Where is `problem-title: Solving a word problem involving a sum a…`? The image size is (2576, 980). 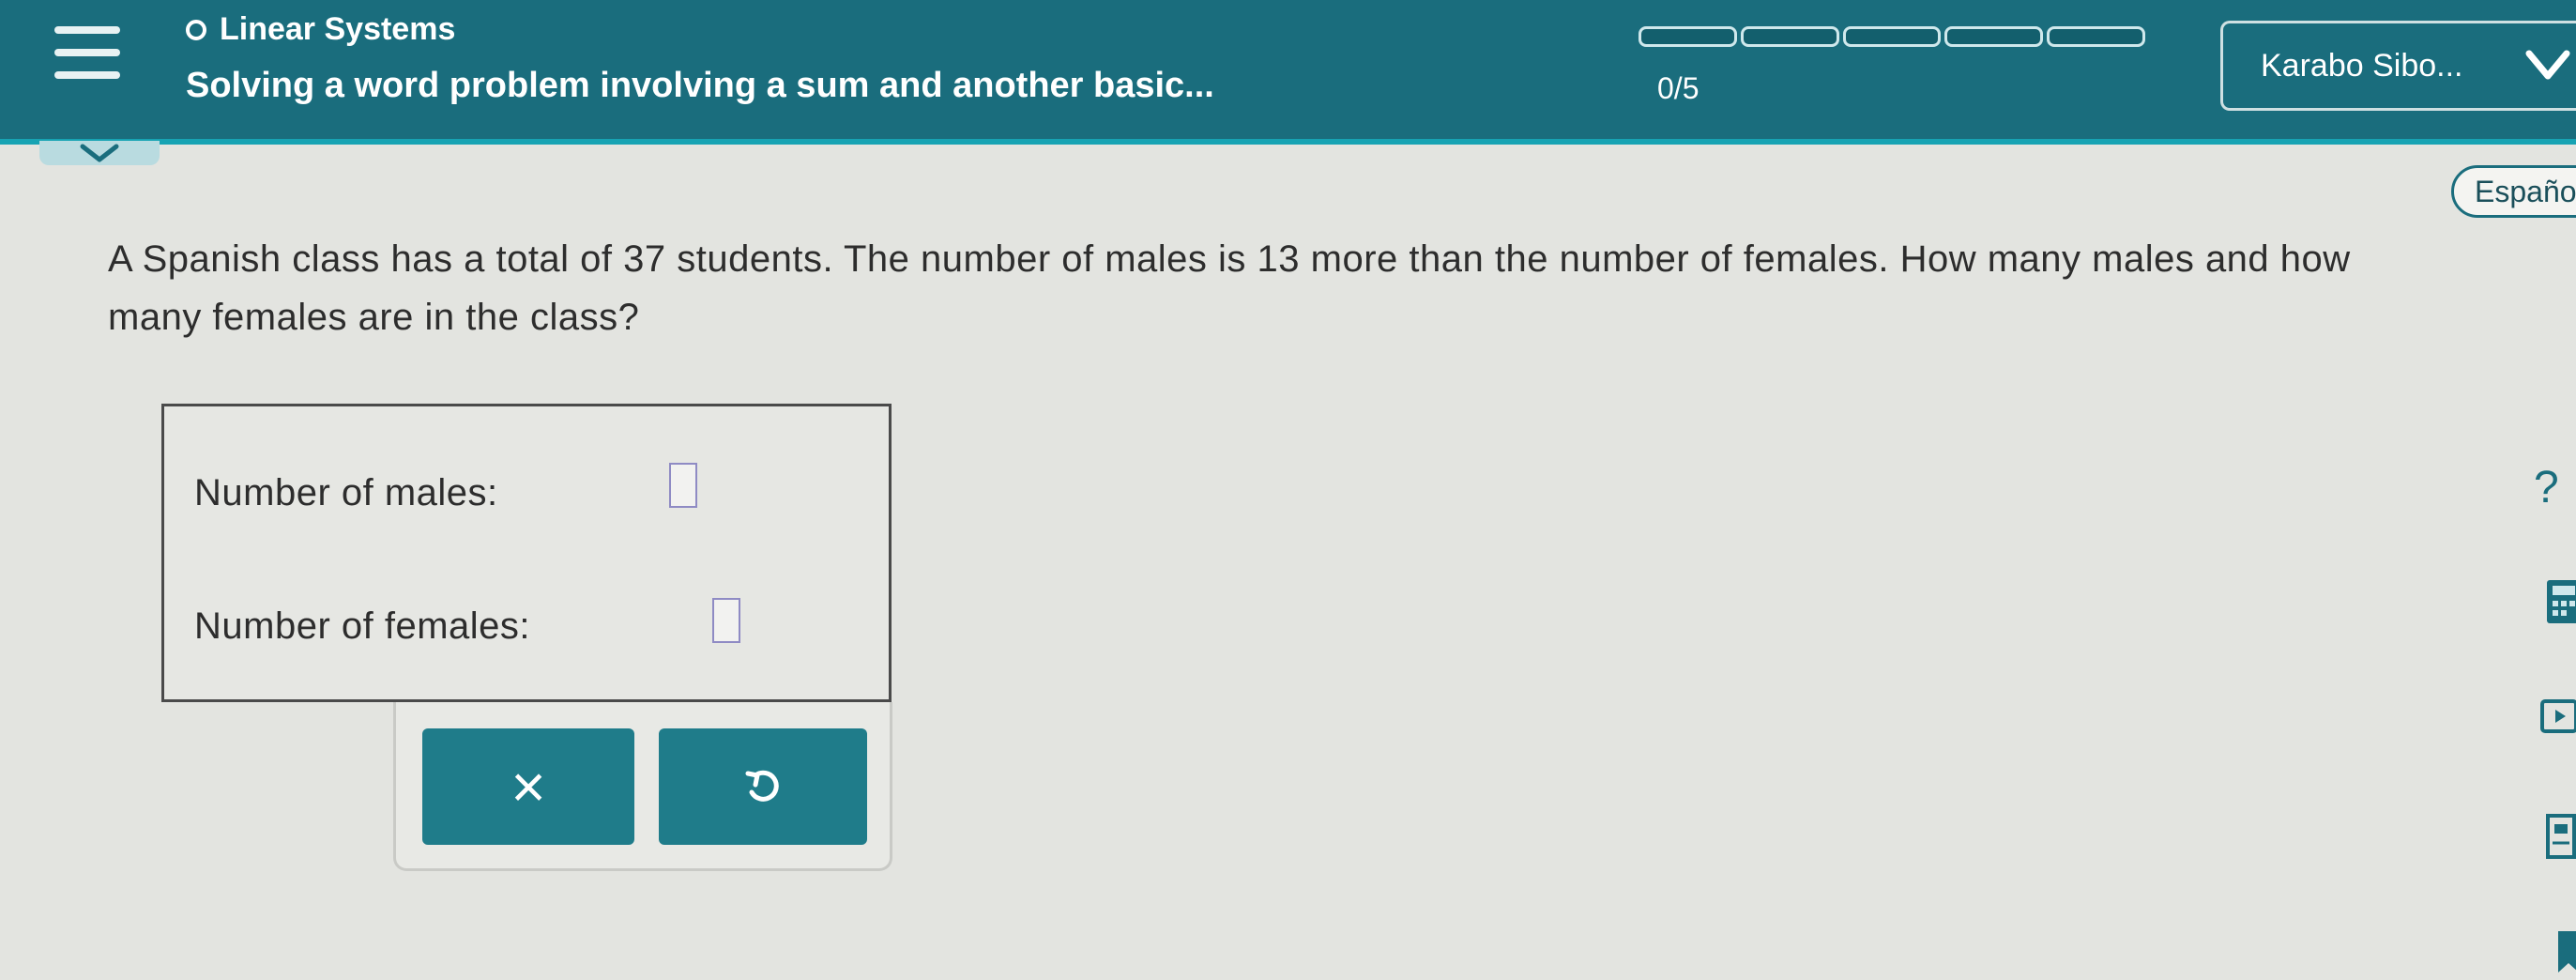 problem-title: Solving a word problem involving a sum a… is located at coordinates (700, 85).